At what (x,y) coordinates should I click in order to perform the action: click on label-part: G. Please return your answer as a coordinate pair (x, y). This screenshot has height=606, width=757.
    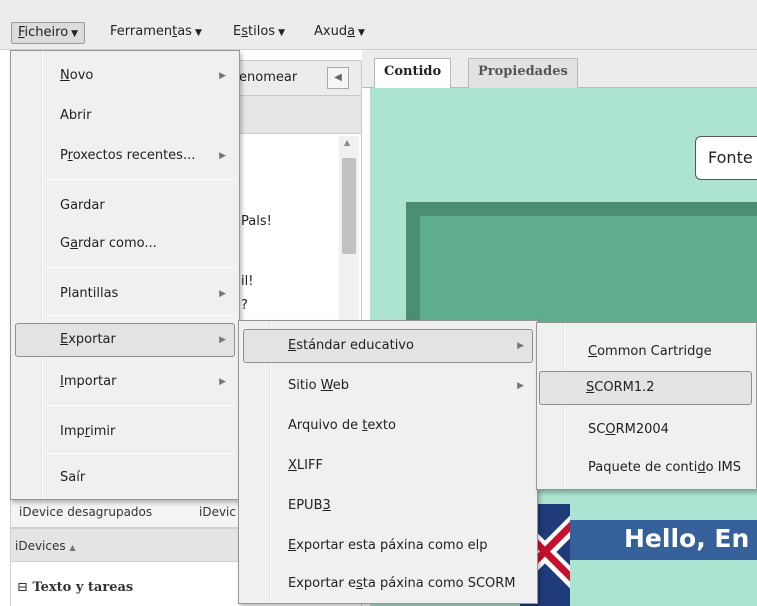
    Looking at the image, I should click on (65, 243).